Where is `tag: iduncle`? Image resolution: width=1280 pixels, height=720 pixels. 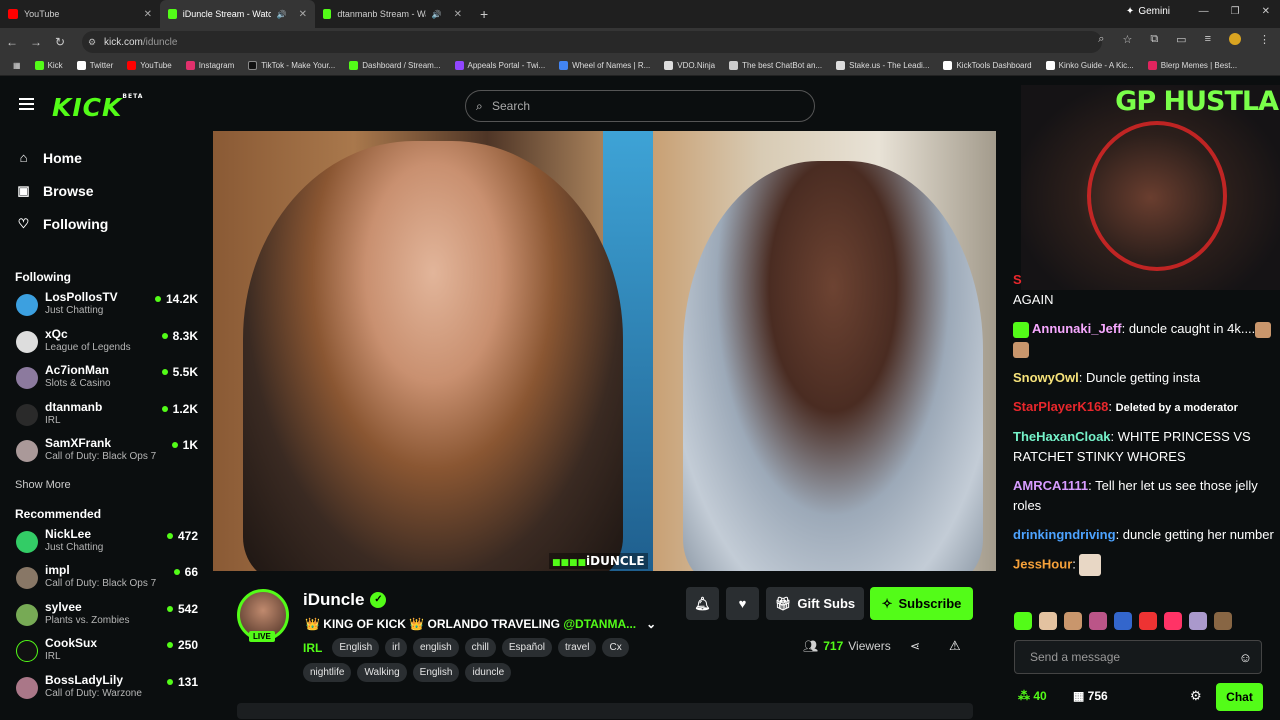 tag: iduncle is located at coordinates (488, 672).